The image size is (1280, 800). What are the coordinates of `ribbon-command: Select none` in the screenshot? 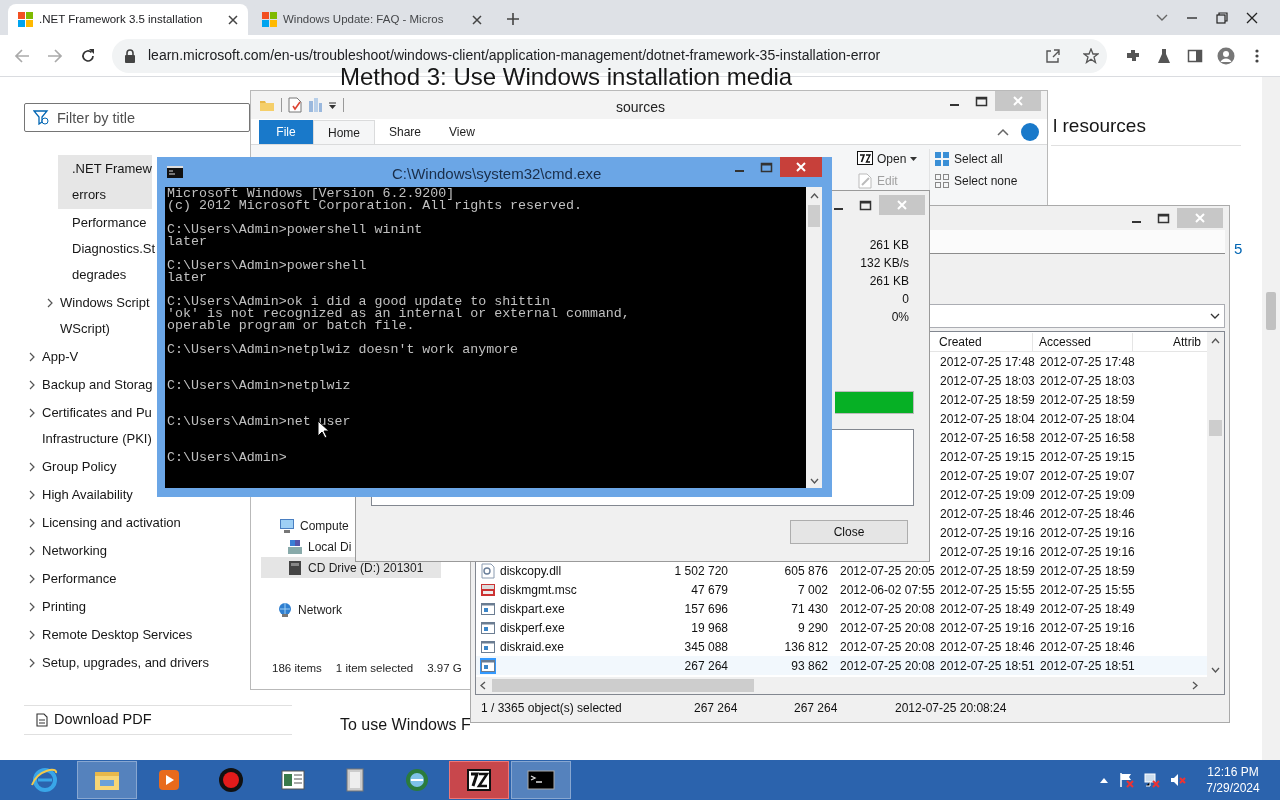 It's located at (985, 181).